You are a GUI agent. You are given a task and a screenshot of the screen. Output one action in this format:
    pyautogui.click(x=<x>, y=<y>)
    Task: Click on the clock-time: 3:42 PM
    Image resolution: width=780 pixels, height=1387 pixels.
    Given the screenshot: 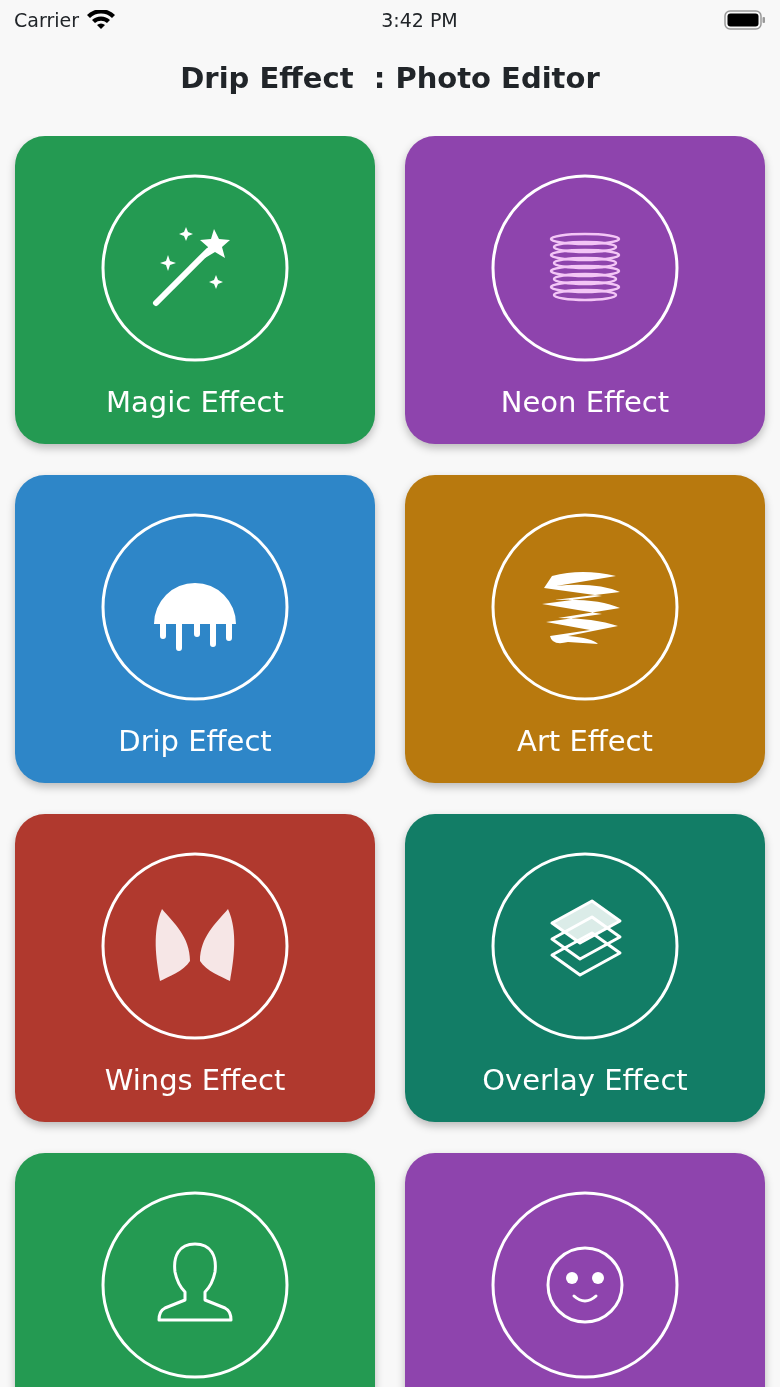 What is the action you would take?
    pyautogui.click(x=419, y=20)
    